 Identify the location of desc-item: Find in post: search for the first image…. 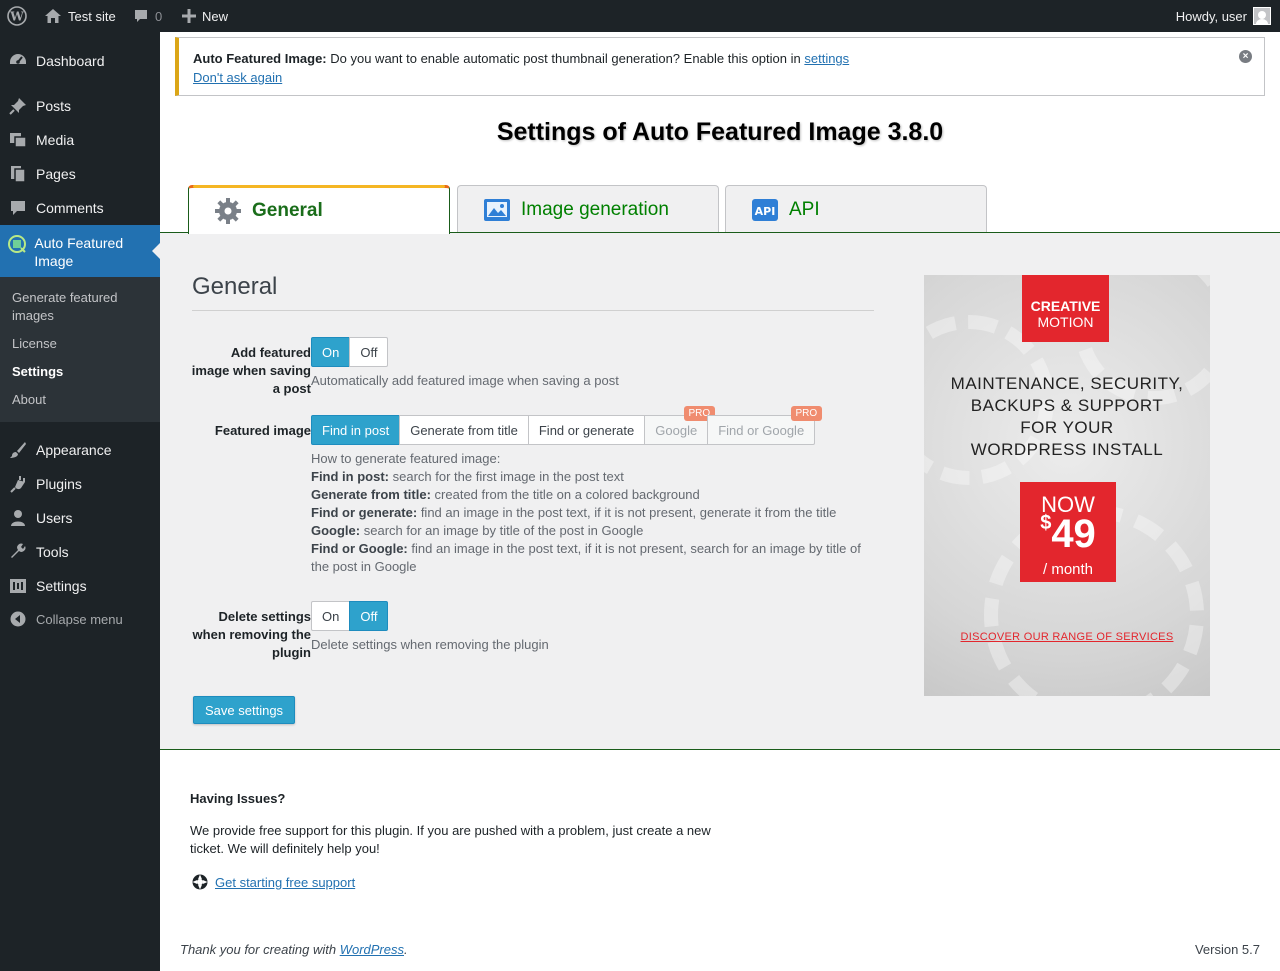
(467, 476).